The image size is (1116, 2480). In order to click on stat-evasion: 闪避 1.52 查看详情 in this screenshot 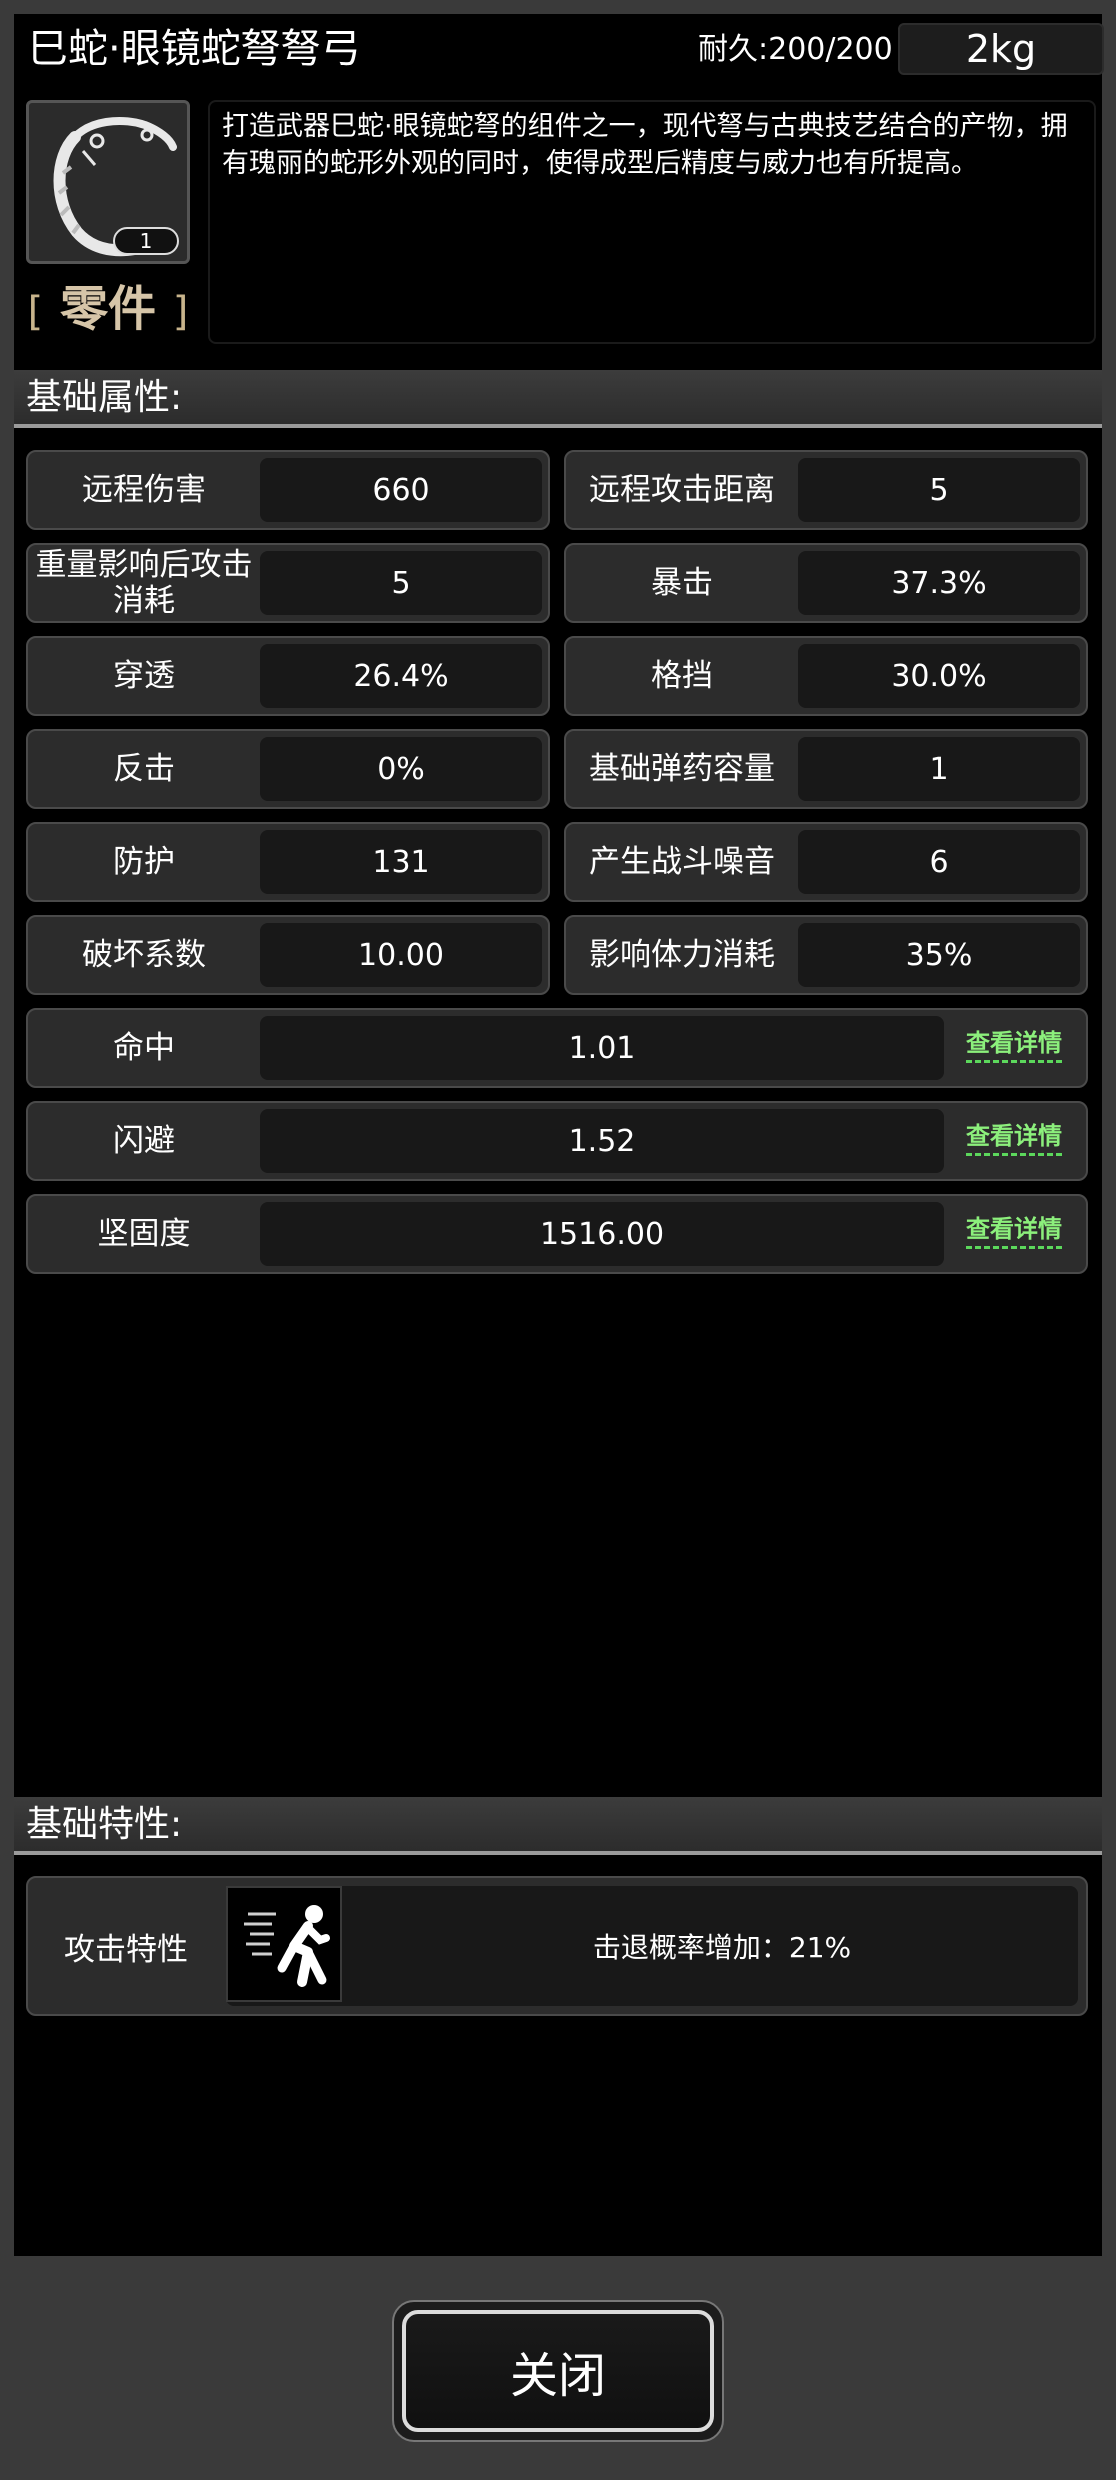, I will do `click(557, 1141)`.